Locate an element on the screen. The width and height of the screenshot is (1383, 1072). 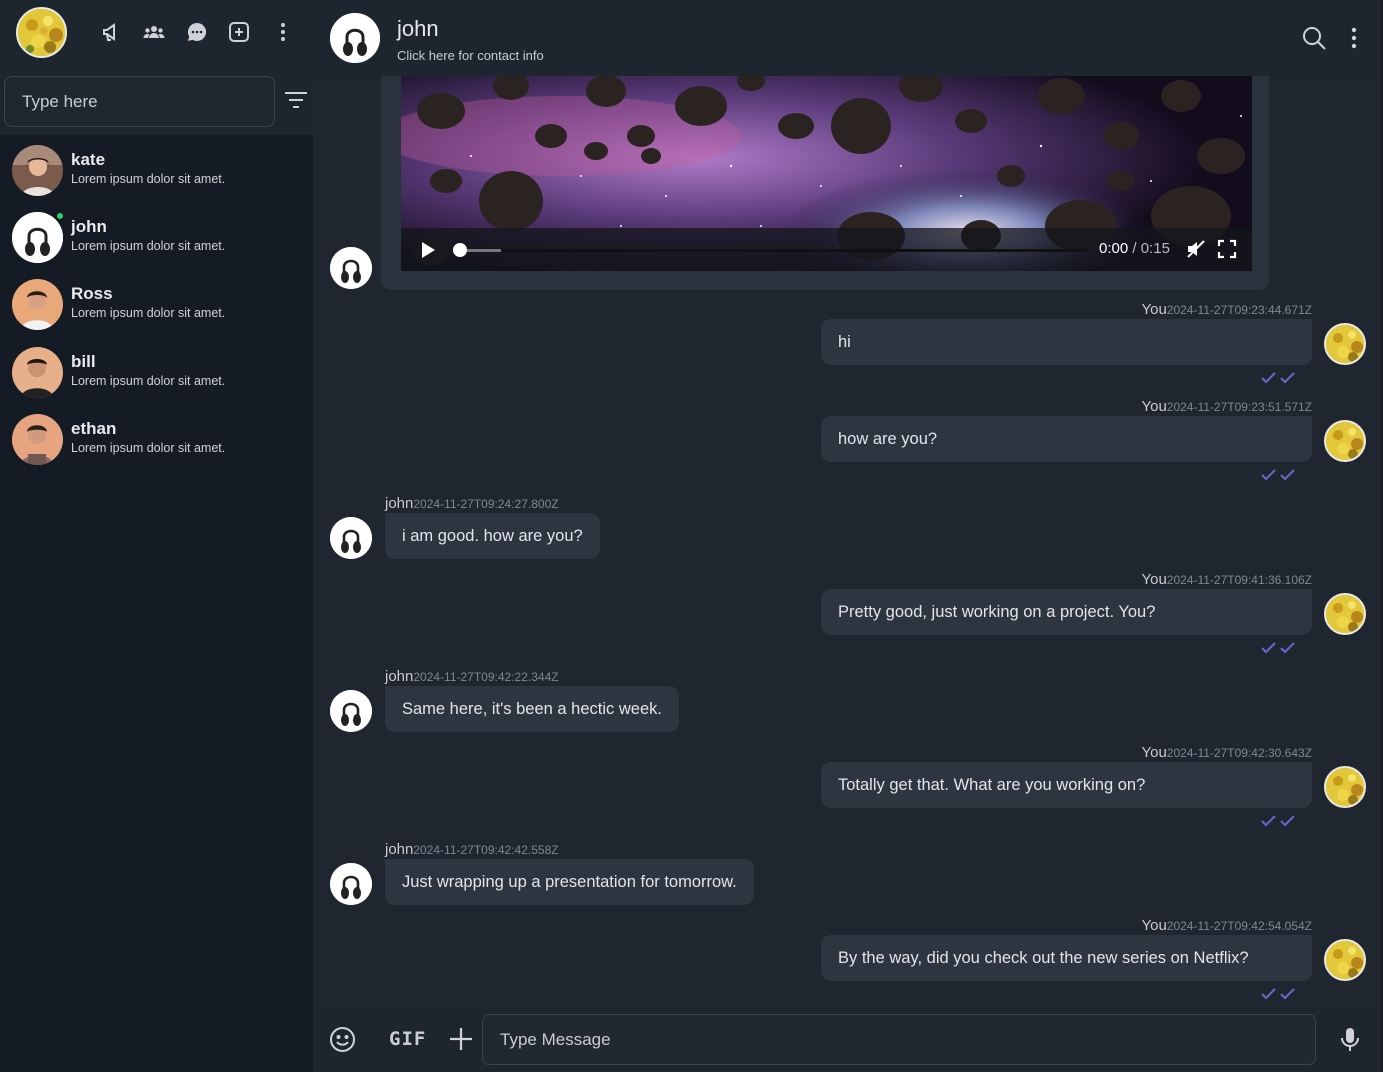
message-meta: john2024-11-27T09:24:27.800Z is located at coordinates (472, 503).